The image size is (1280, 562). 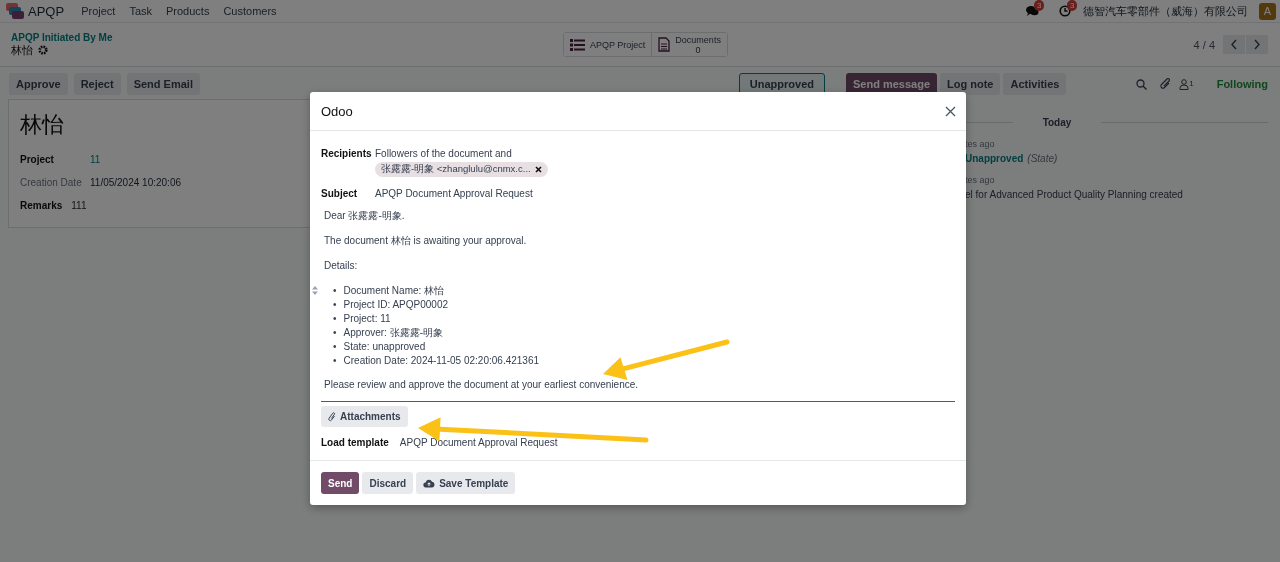 I want to click on subject-field: APQP Document Approval Request, so click(x=454, y=193).